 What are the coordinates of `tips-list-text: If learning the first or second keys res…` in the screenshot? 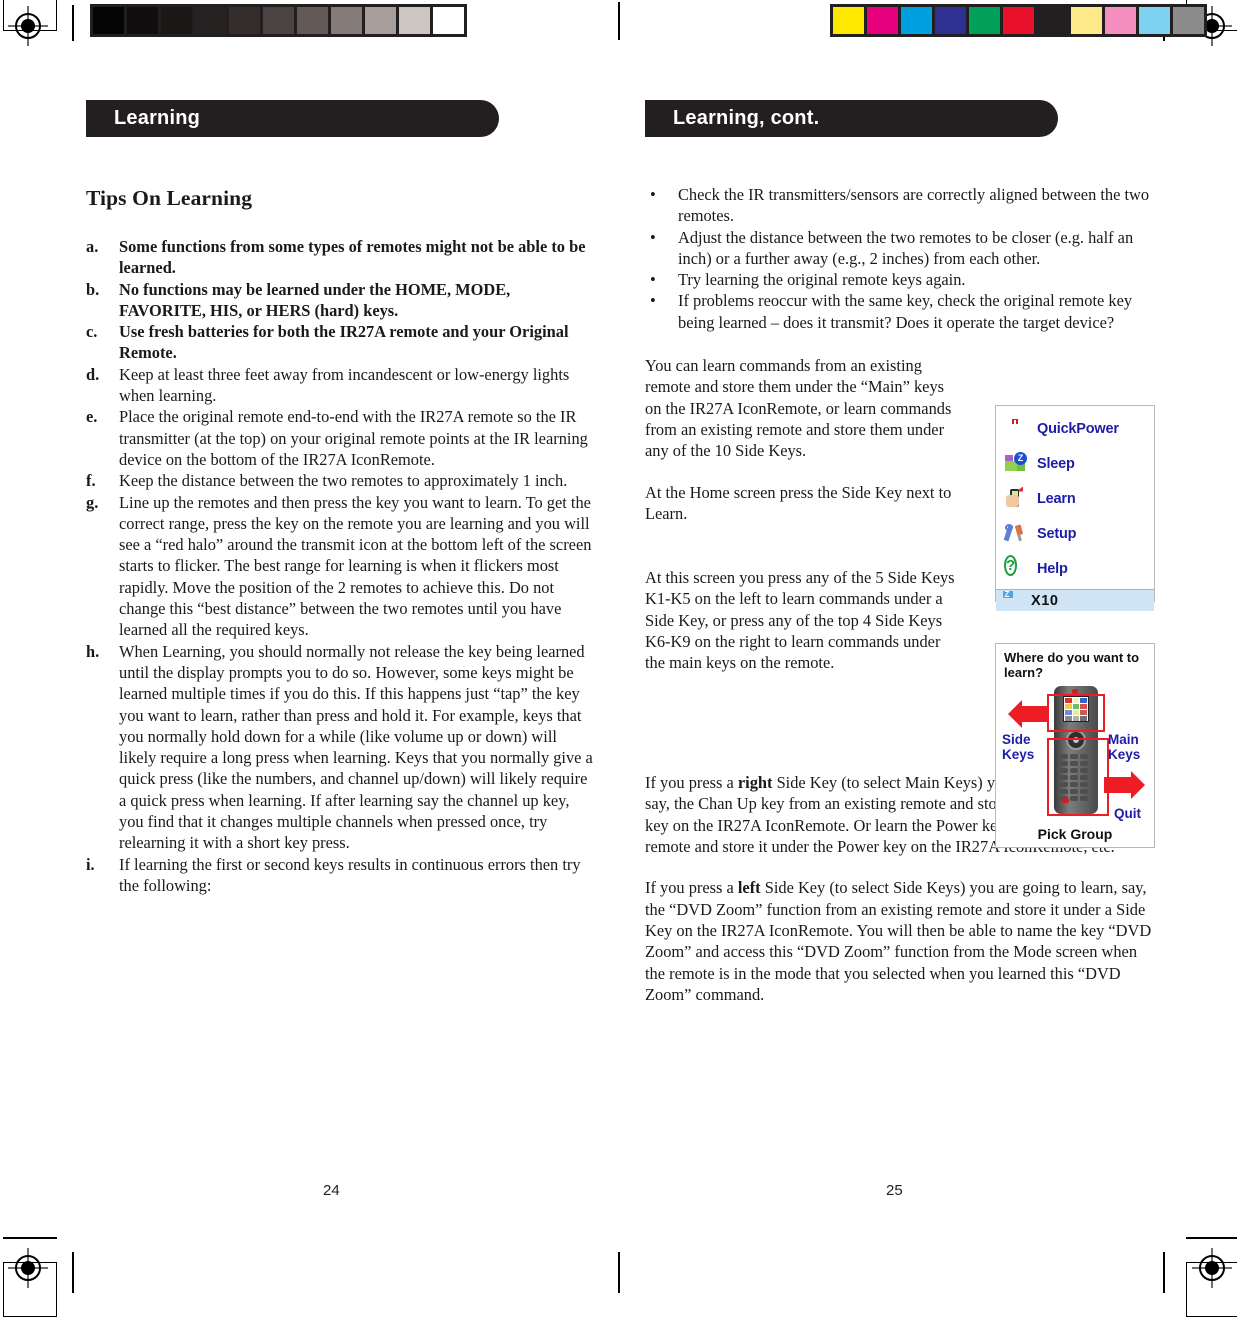 It's located at (350, 874).